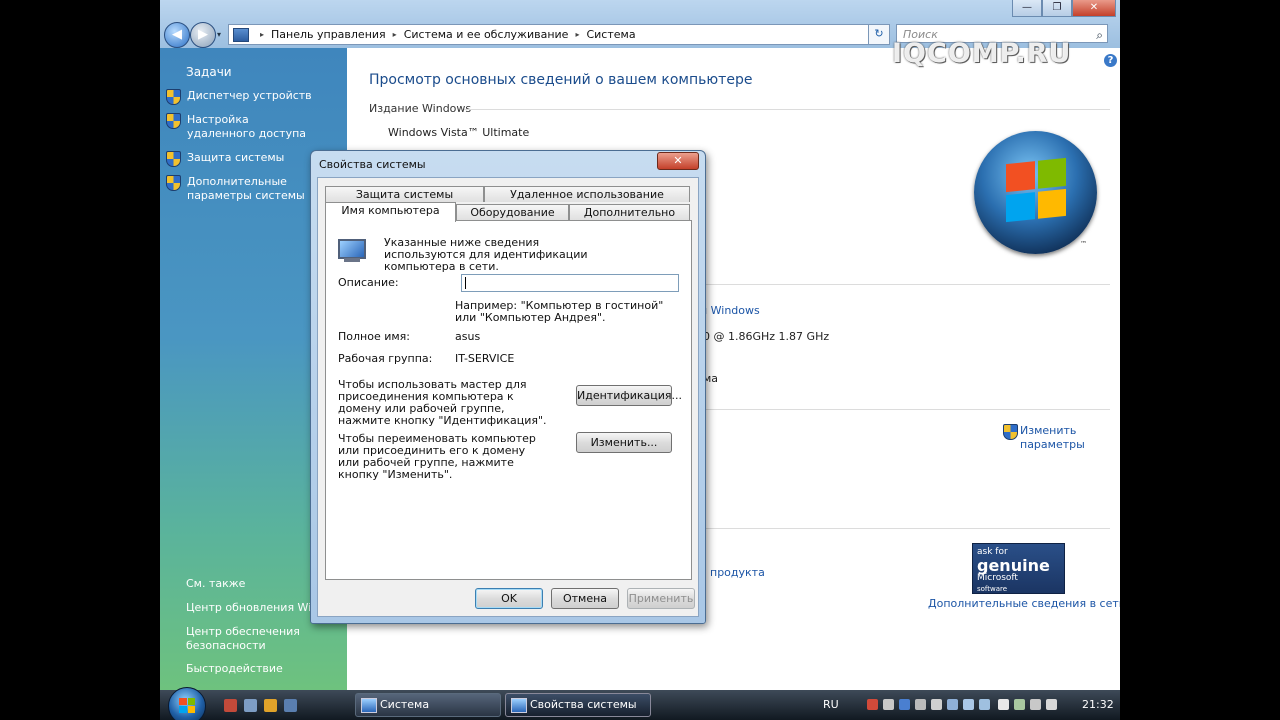  What do you see at coordinates (219, 34) in the screenshot?
I see `recent-pages-dropdown-icon: ▾` at bounding box center [219, 34].